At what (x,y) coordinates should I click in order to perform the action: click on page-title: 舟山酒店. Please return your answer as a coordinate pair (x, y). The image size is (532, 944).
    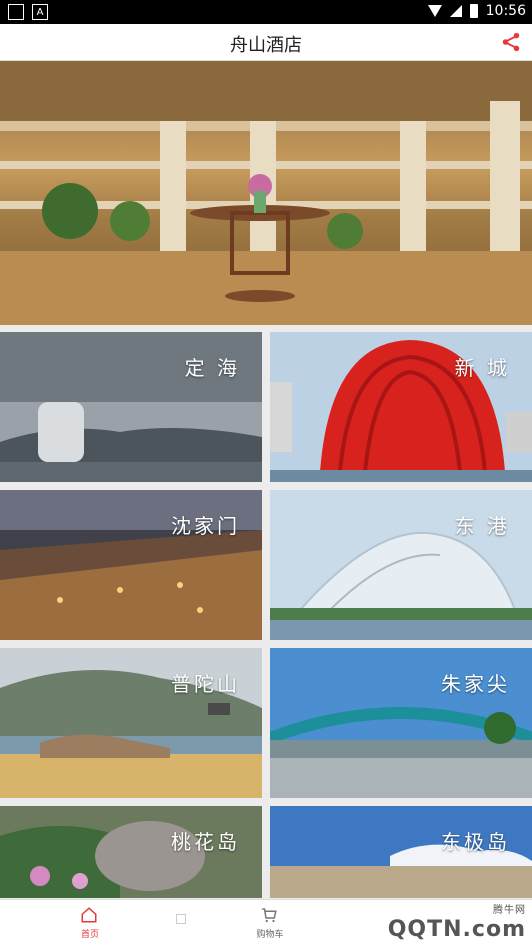
    Looking at the image, I should click on (266, 45).